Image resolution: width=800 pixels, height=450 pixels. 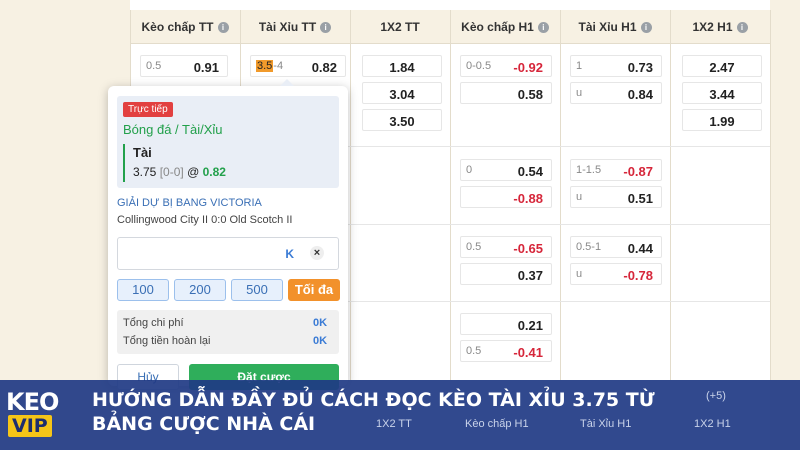 I want to click on max-stake-button: Tối đa, so click(x=314, y=290).